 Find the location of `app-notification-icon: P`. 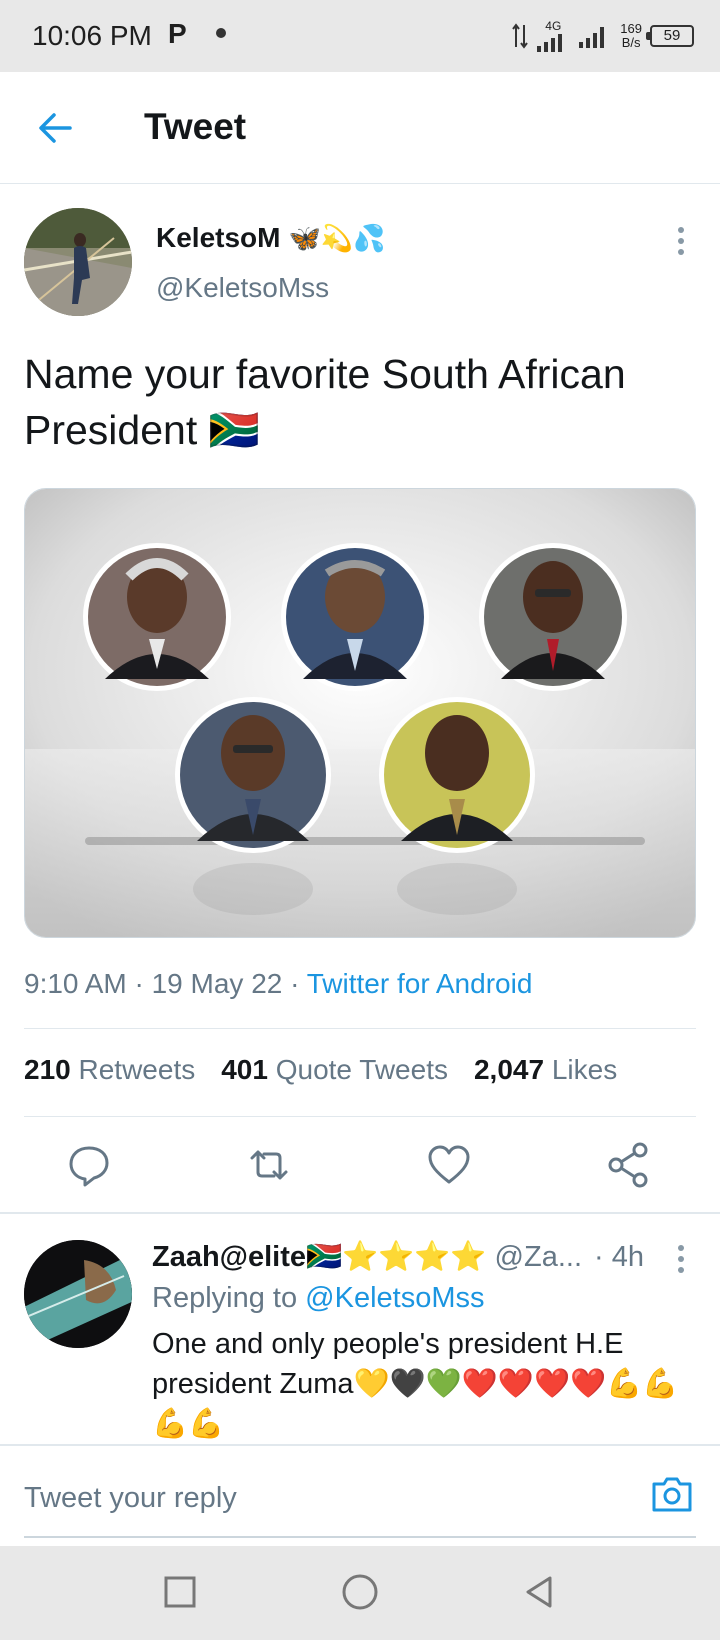

app-notification-icon: P is located at coordinates (177, 33).